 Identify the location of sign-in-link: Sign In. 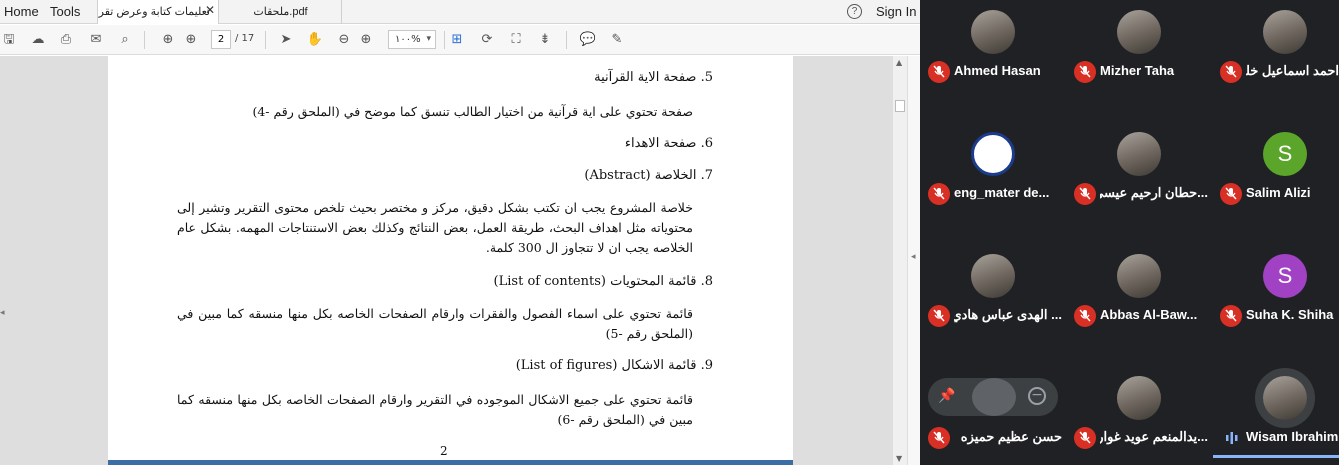
(896, 11).